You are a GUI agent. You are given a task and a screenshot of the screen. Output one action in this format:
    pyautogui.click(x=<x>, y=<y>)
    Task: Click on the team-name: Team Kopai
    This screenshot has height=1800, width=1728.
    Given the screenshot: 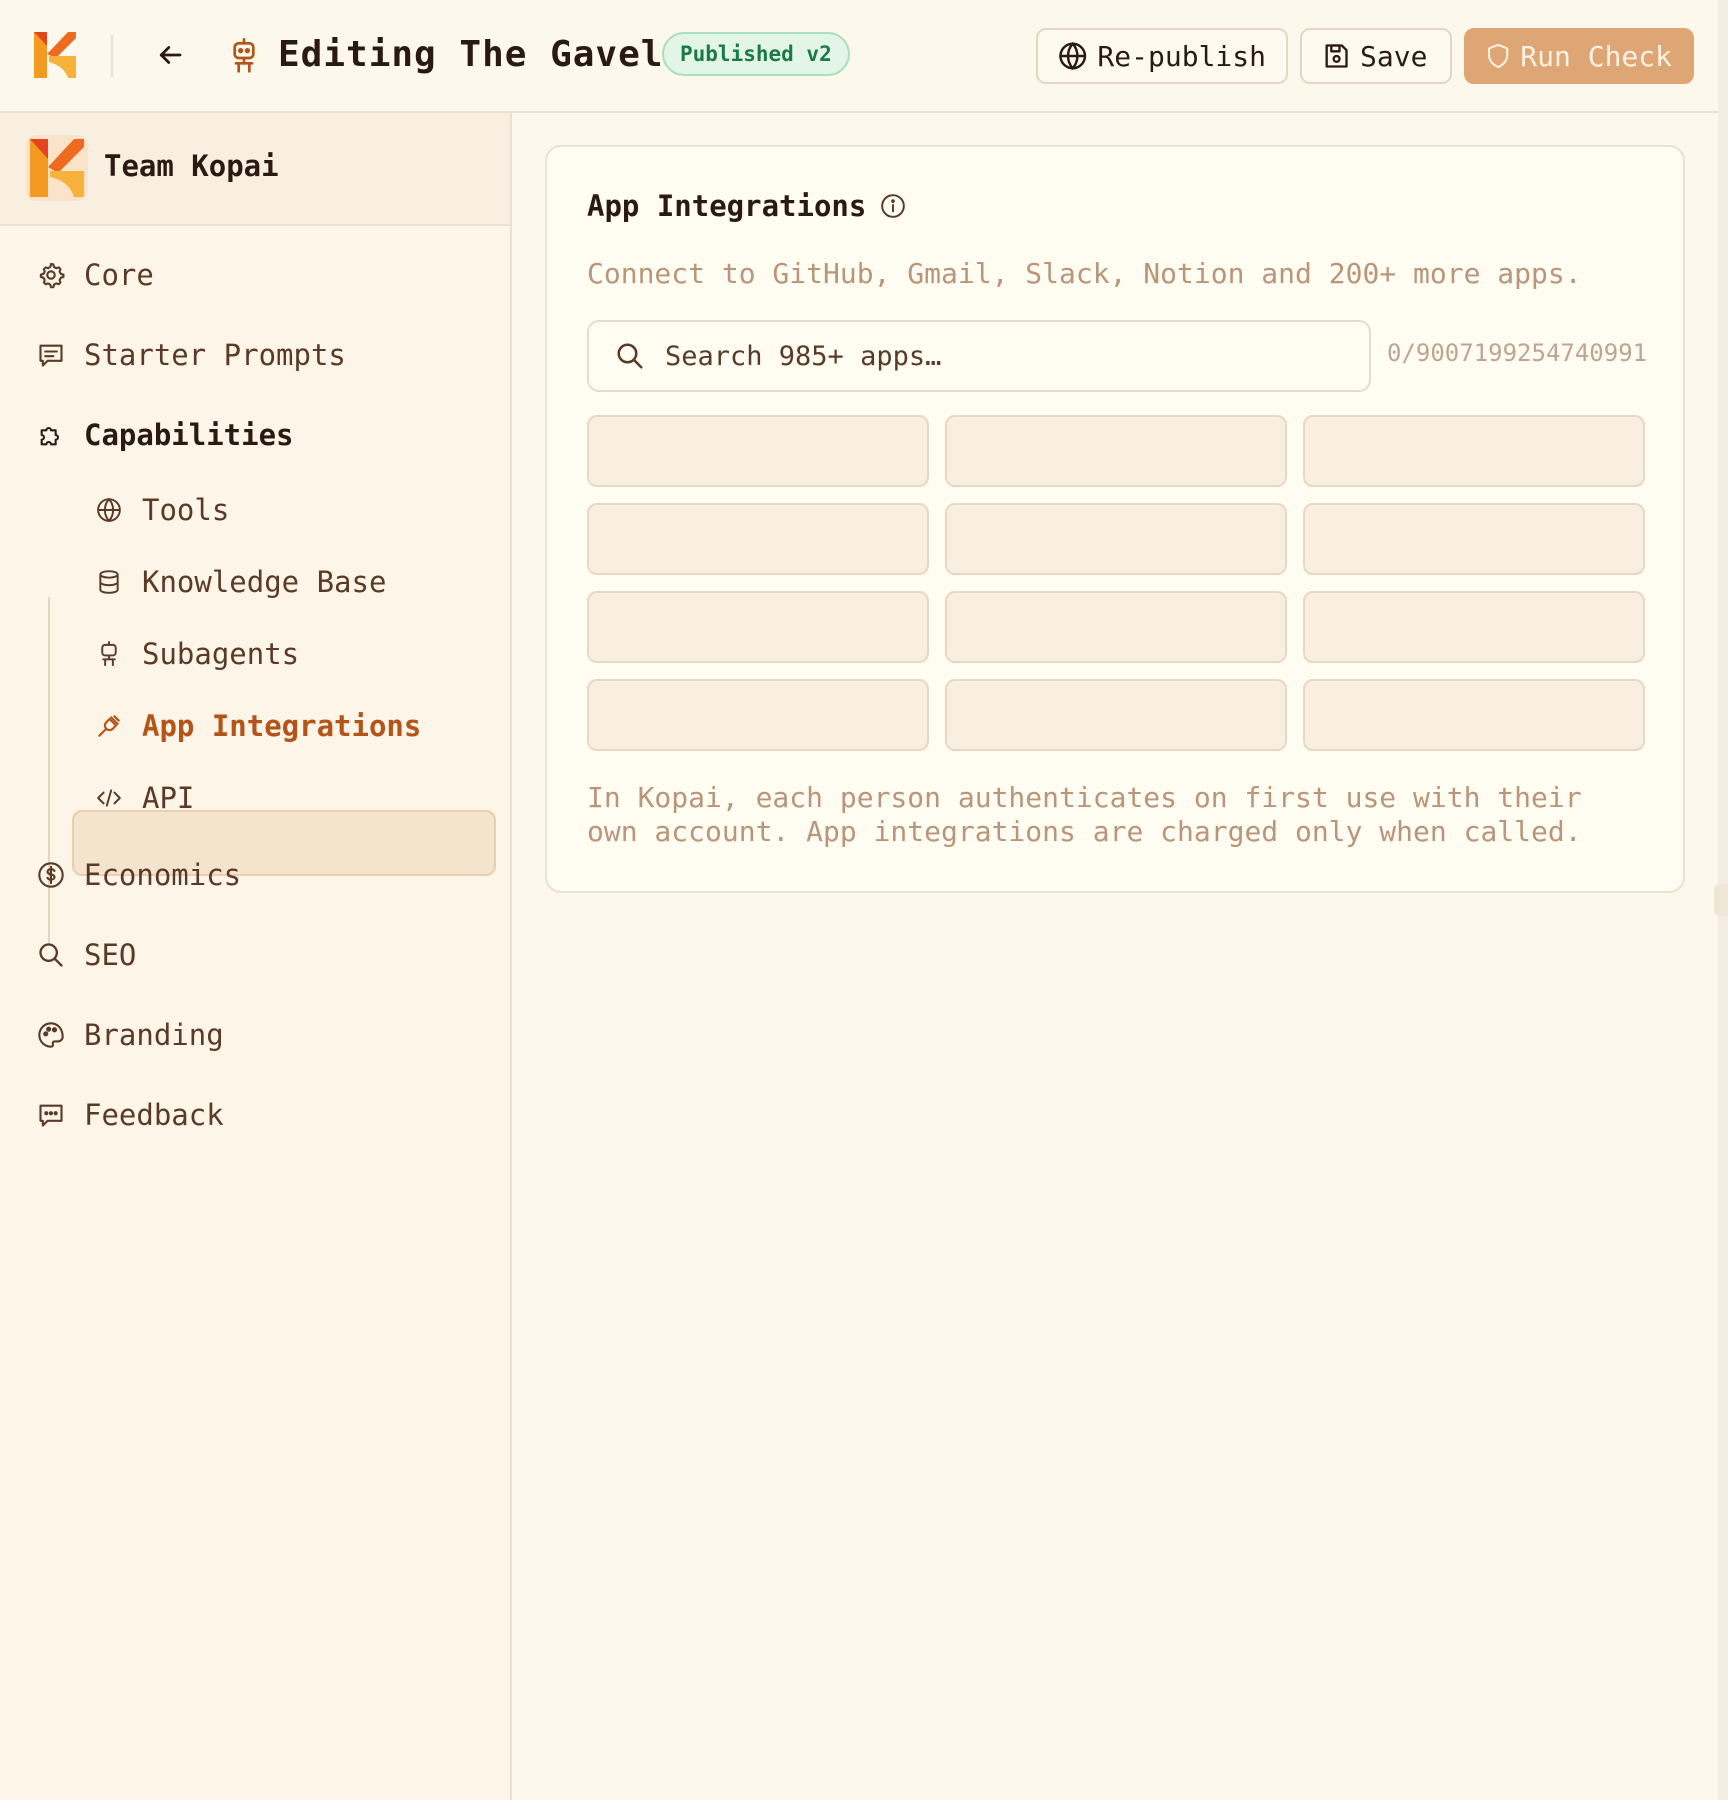 What is the action you would take?
    pyautogui.click(x=191, y=166)
    